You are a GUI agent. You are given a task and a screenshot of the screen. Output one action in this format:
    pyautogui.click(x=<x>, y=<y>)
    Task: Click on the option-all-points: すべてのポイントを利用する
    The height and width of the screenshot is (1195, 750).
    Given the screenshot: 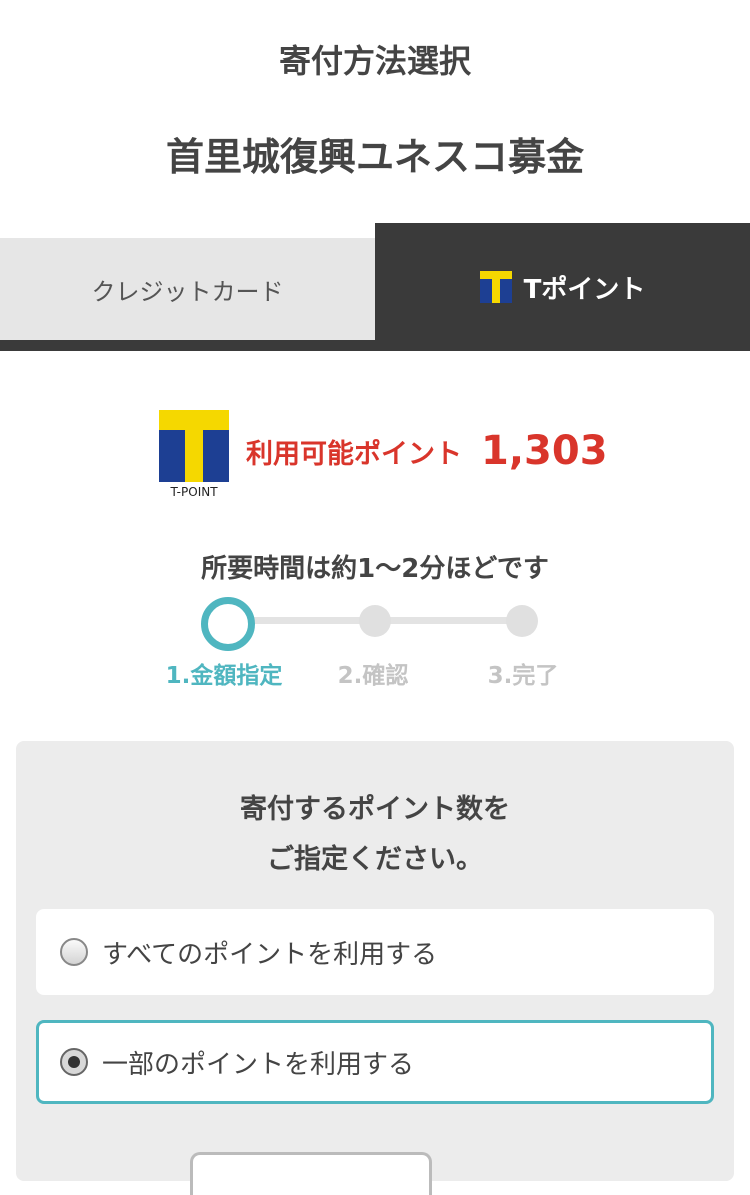 What is the action you would take?
    pyautogui.click(x=375, y=952)
    